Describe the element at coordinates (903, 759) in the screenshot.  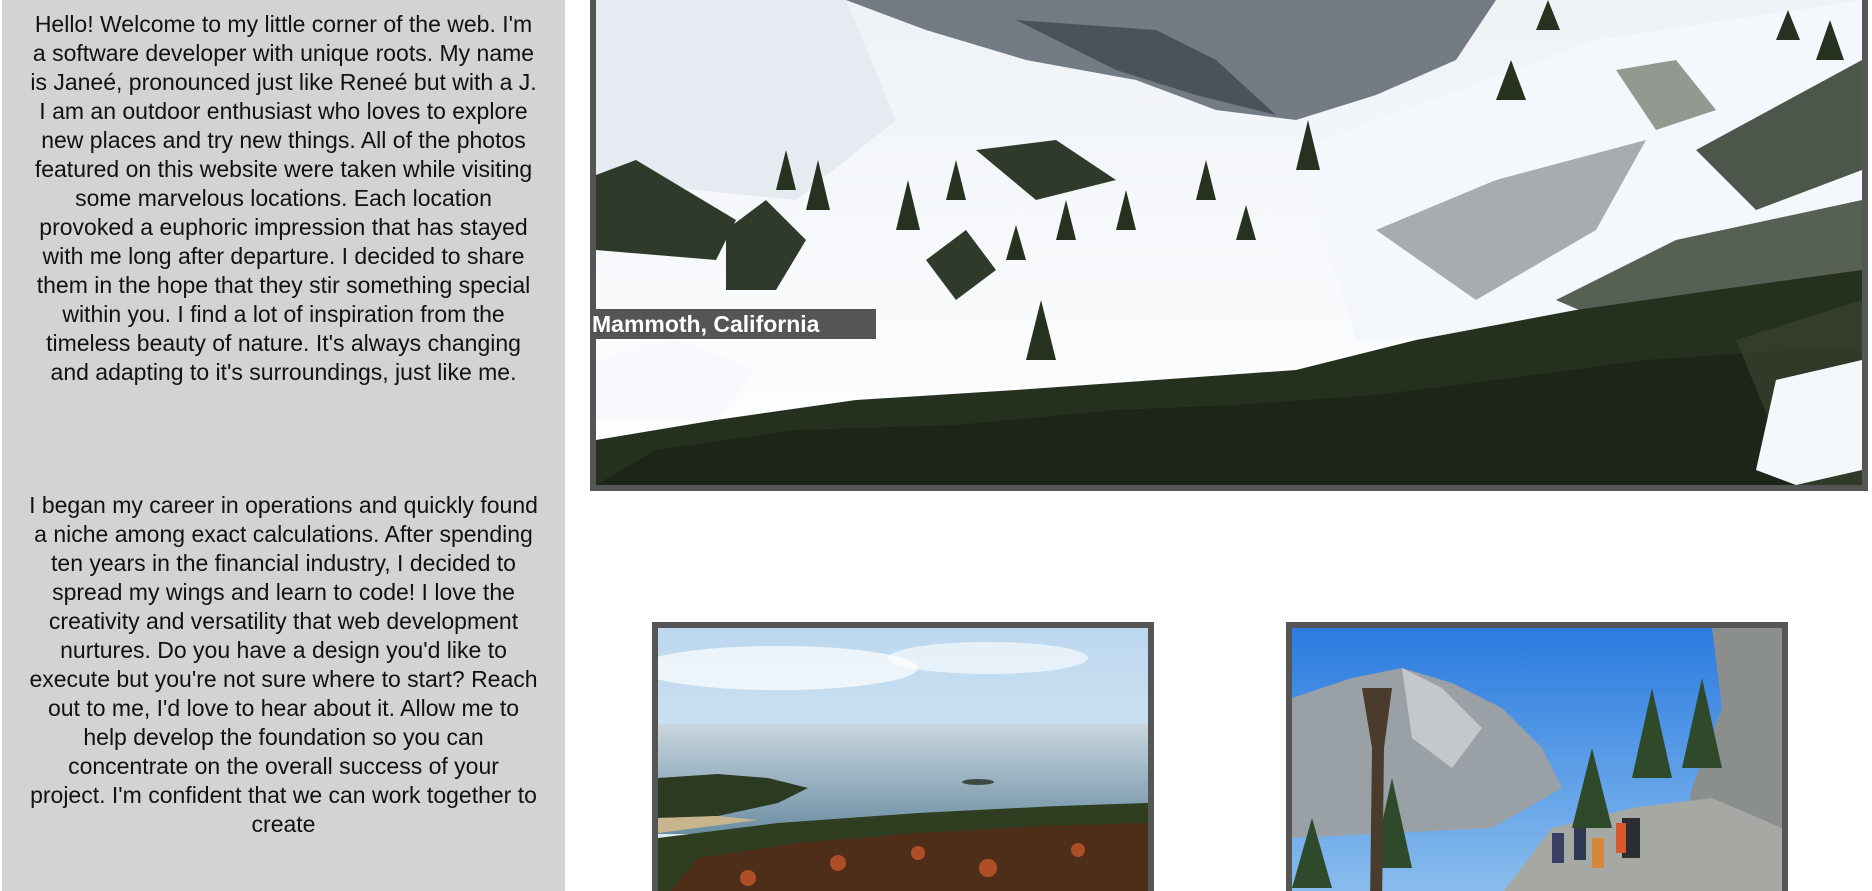
I see `coastal-bay-image` at that location.